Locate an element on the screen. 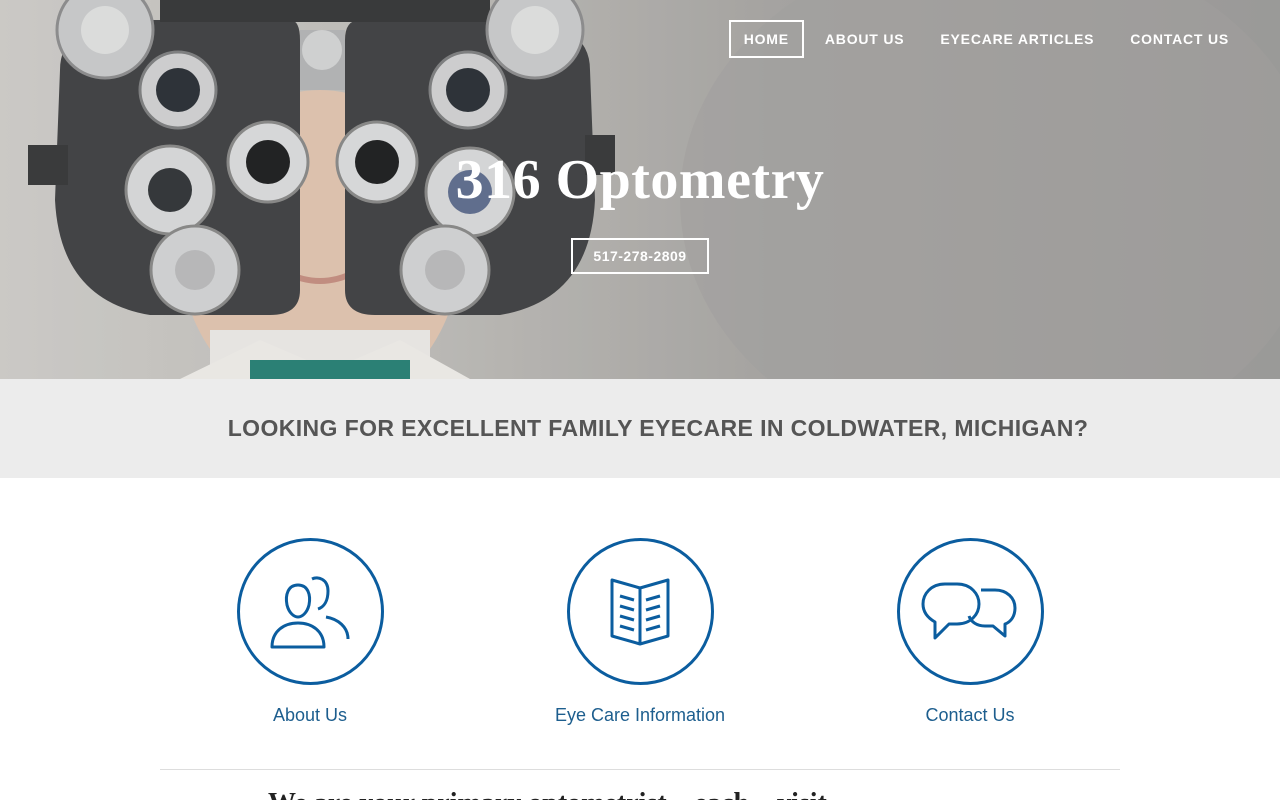 This screenshot has height=800, width=1280. feature-about-us-label: About Us is located at coordinates (310, 715).